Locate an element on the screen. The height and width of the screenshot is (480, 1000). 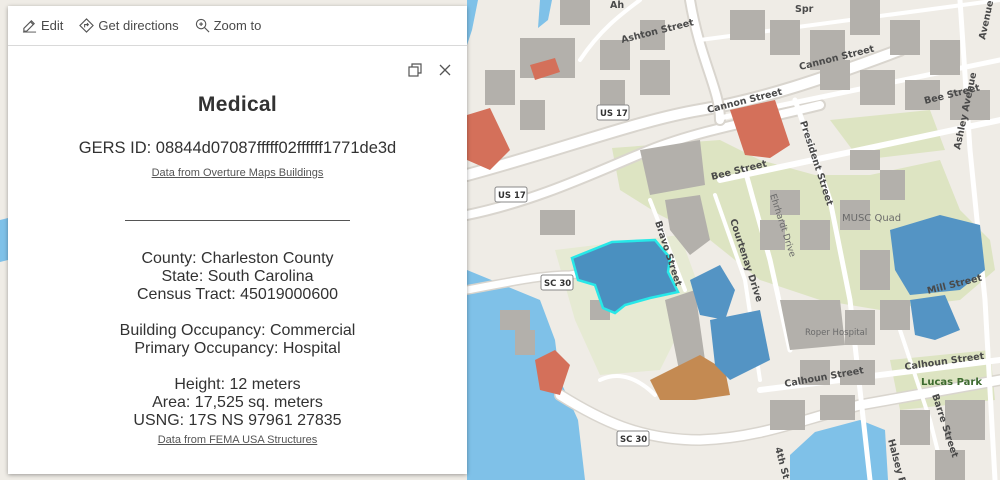
close-button is located at coordinates (445, 70).